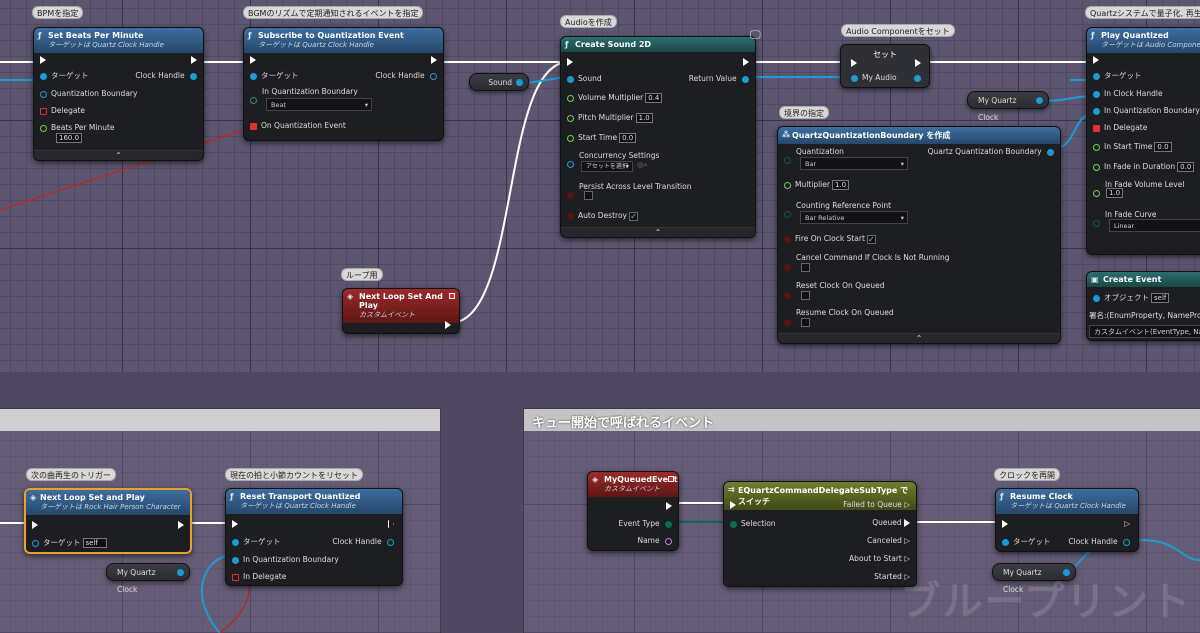 The height and width of the screenshot is (633, 1200). Describe the element at coordinates (797, 267) in the screenshot. I see `cancel-pin` at that location.